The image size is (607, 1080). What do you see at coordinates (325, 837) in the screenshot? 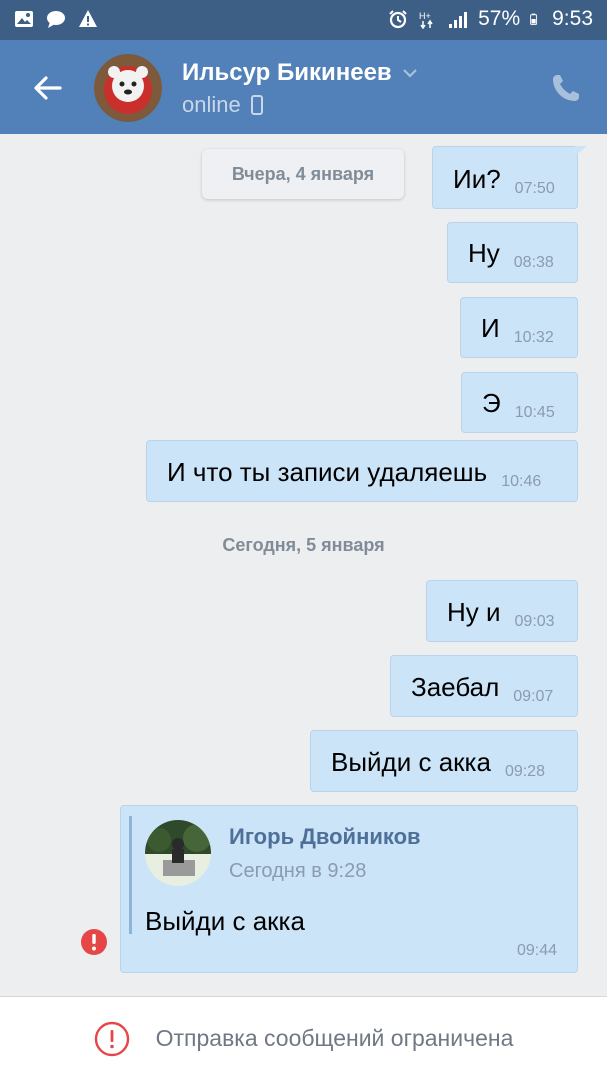
I see `forwarded-author-name: Игорь Двойников` at bounding box center [325, 837].